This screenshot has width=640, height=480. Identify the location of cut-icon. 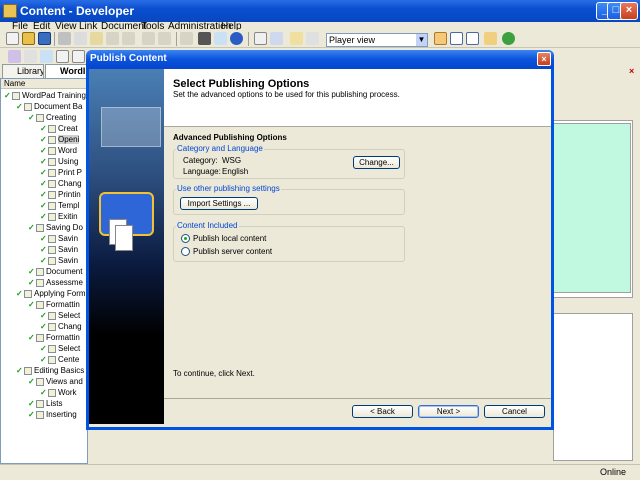
(64, 38).